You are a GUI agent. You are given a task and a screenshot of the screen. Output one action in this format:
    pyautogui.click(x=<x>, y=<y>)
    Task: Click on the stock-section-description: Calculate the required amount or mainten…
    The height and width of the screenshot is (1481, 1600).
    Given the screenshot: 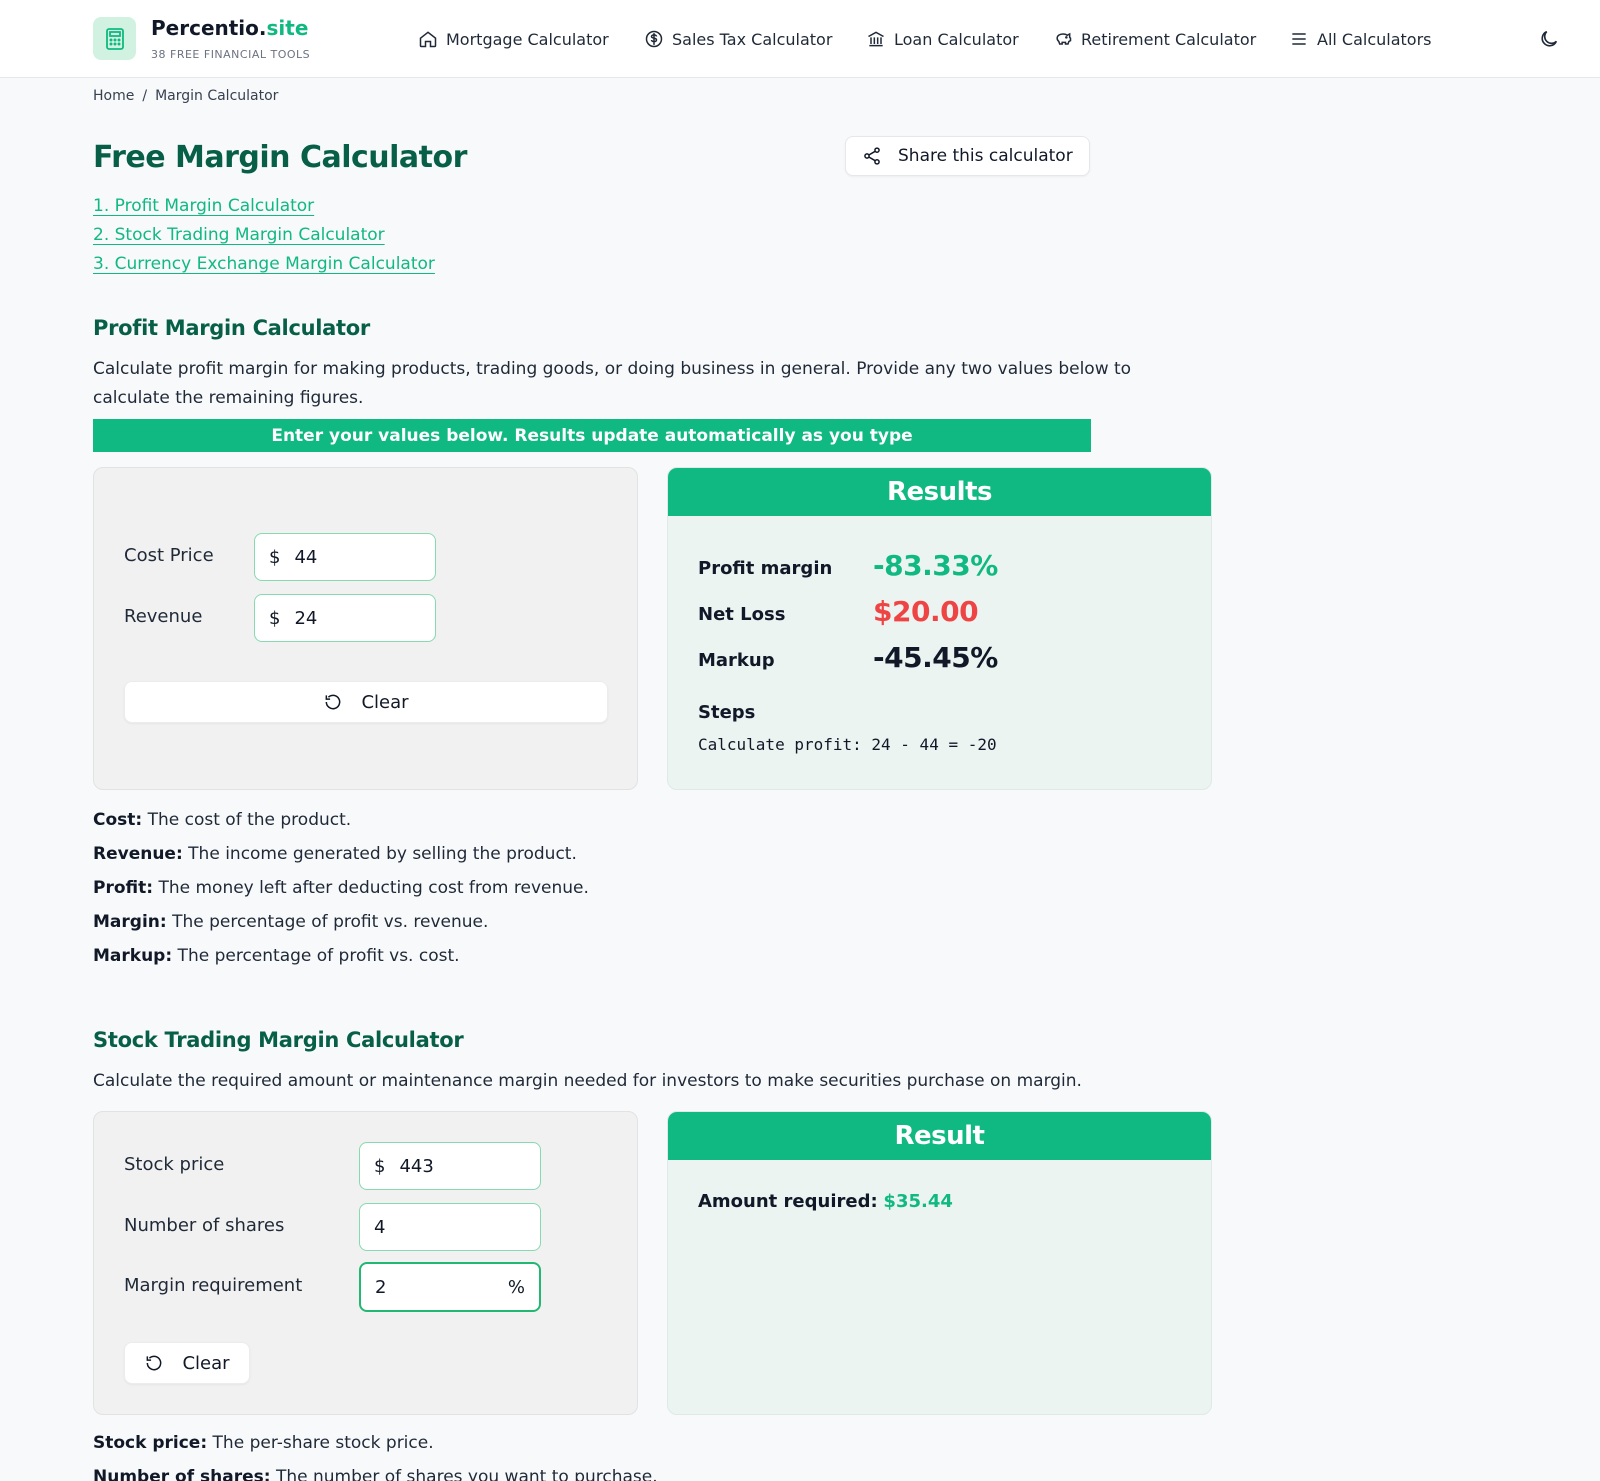 What is the action you would take?
    pyautogui.click(x=587, y=1081)
    